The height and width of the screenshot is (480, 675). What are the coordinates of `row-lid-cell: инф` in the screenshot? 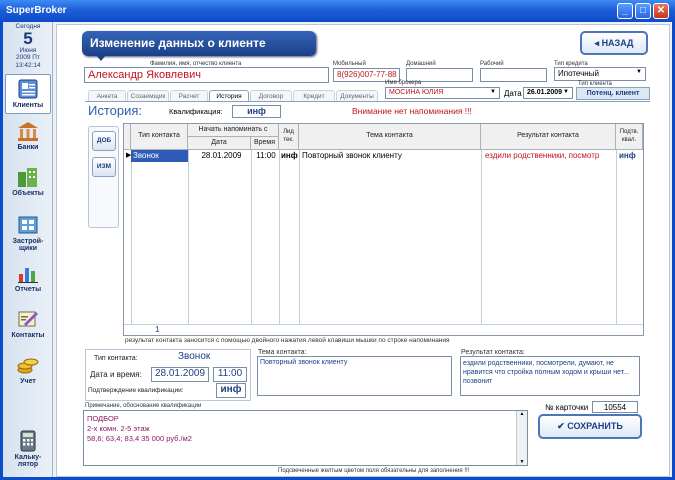 It's located at (289, 156).